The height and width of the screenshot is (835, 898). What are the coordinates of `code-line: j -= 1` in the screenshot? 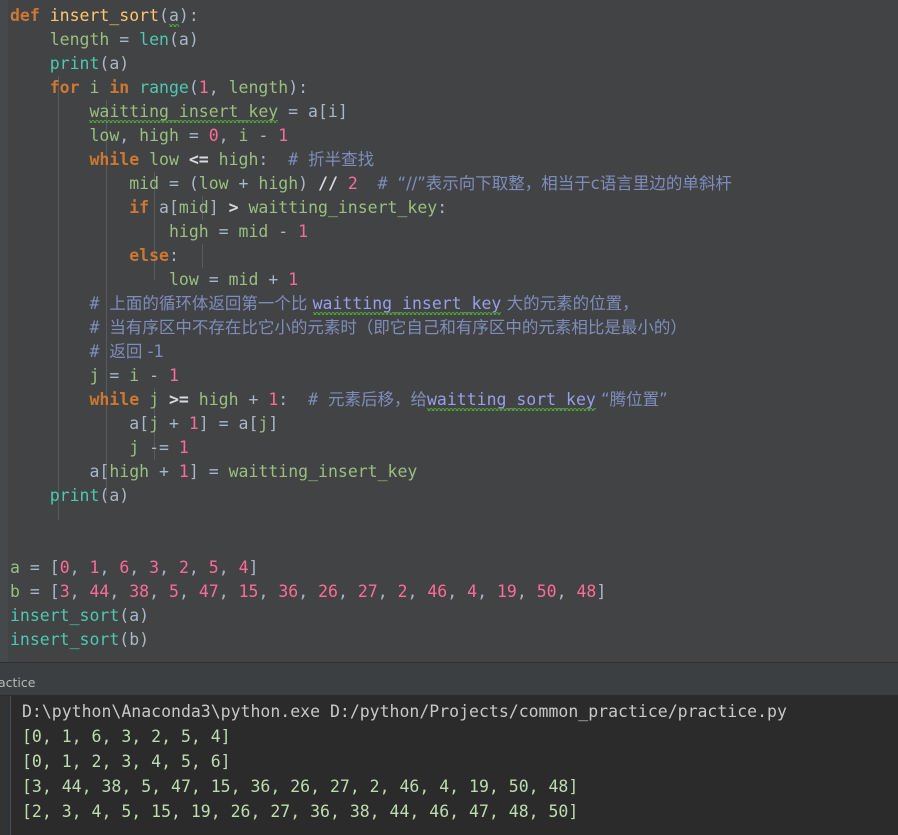 It's located at (449, 448).